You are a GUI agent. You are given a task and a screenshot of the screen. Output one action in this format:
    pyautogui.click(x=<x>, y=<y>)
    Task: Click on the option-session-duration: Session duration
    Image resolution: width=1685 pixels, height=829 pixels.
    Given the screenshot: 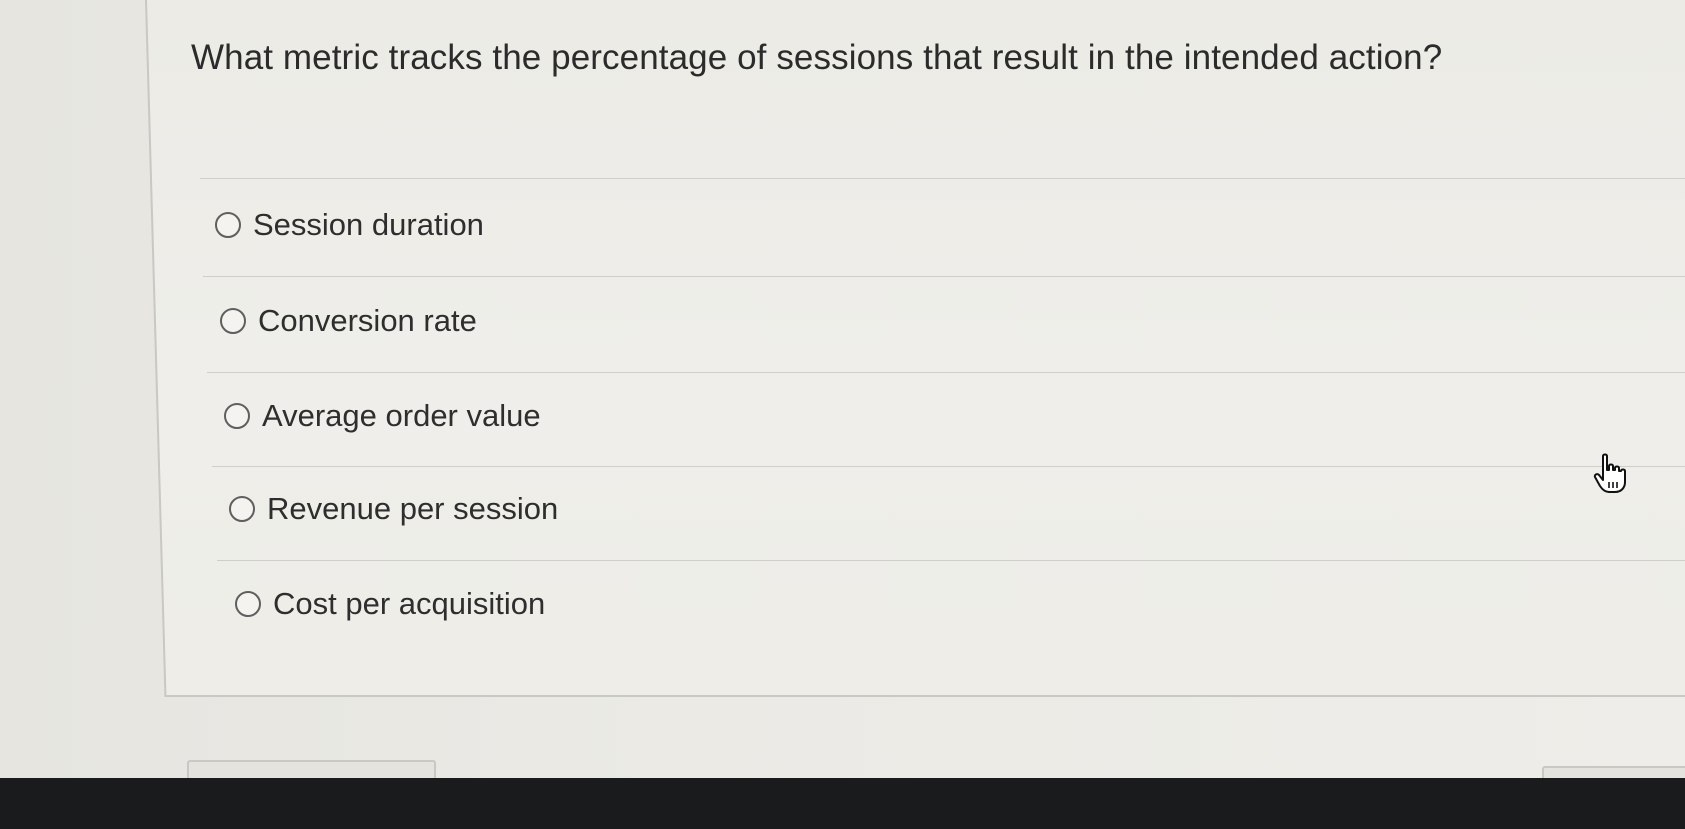 What is the action you would take?
    pyautogui.click(x=349, y=225)
    